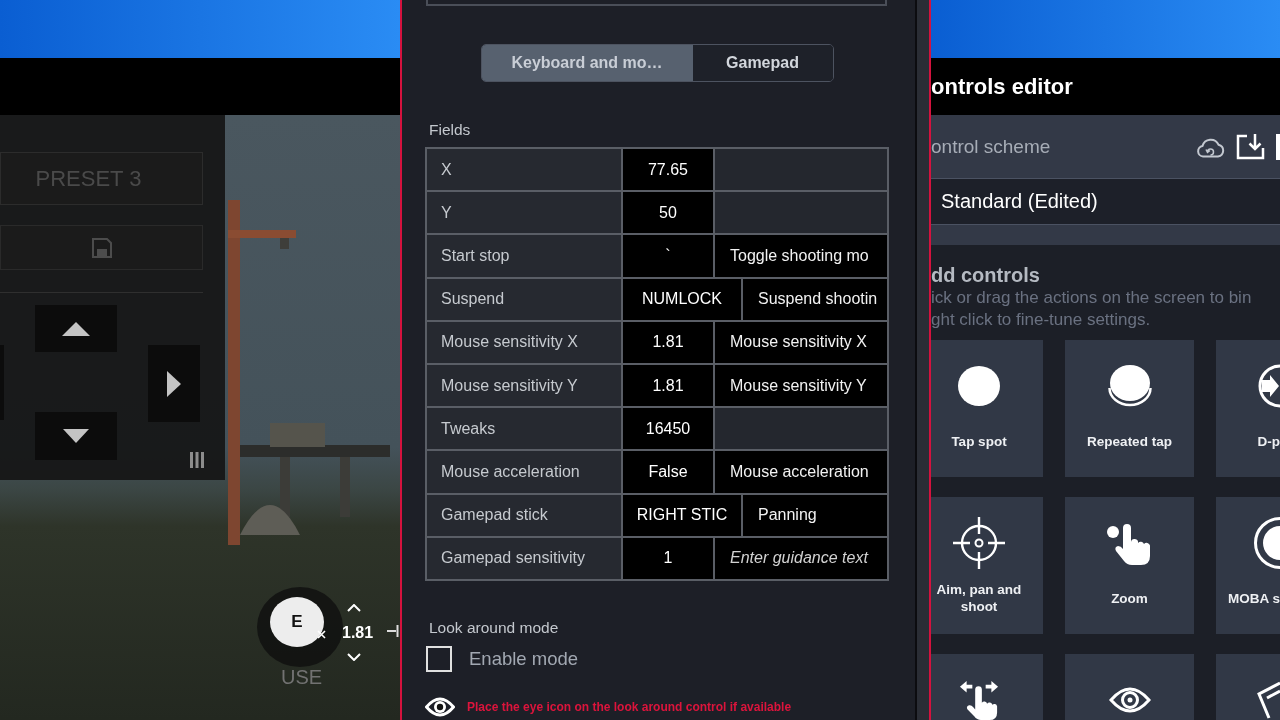 This screenshot has width=1280, height=720. What do you see at coordinates (525, 429) in the screenshot?
I see `field-label: Tweaks` at bounding box center [525, 429].